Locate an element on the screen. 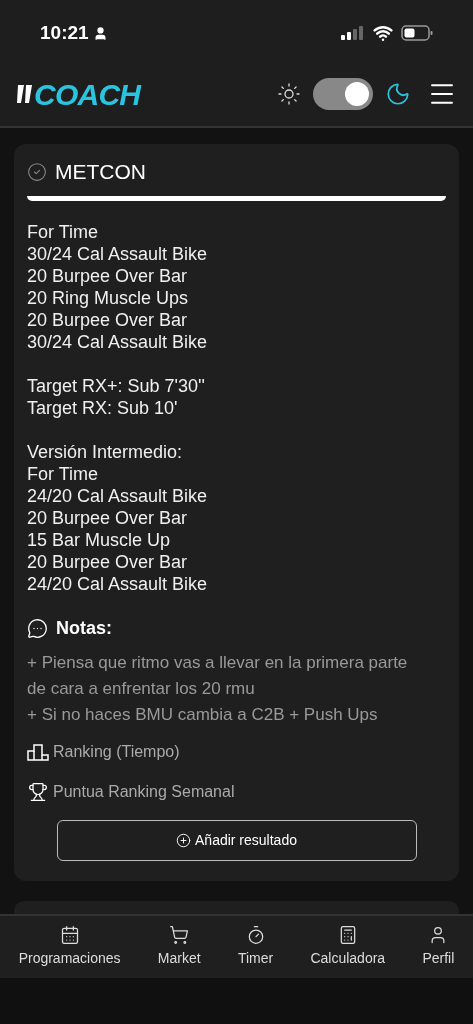 The width and height of the screenshot is (473, 1024). notes-title: Notas: is located at coordinates (84, 628).